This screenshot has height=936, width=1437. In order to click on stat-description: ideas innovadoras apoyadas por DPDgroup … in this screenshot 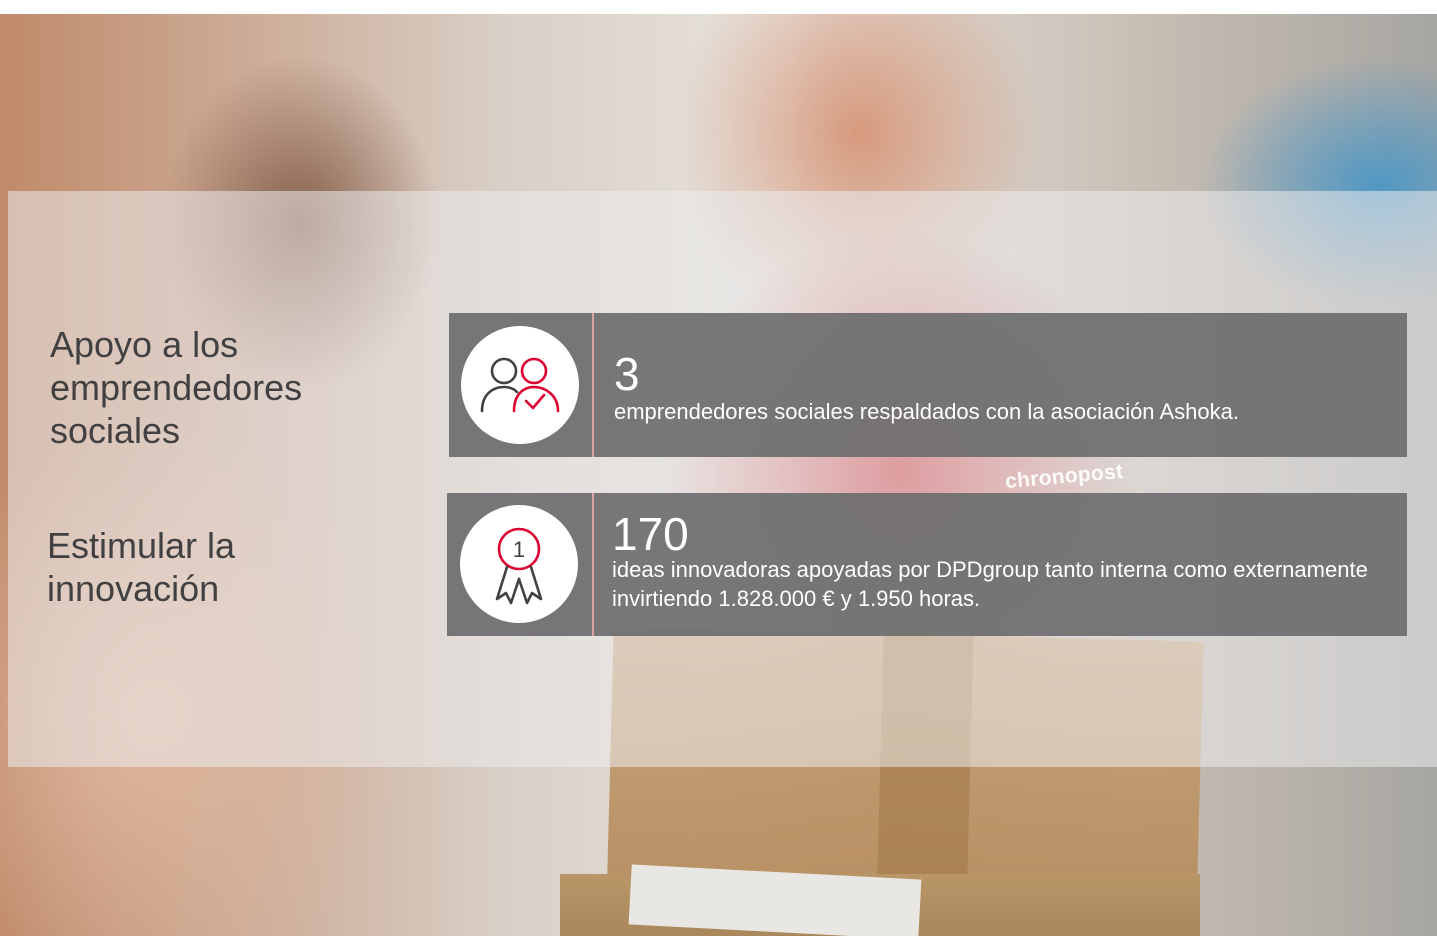, I will do `click(990, 584)`.